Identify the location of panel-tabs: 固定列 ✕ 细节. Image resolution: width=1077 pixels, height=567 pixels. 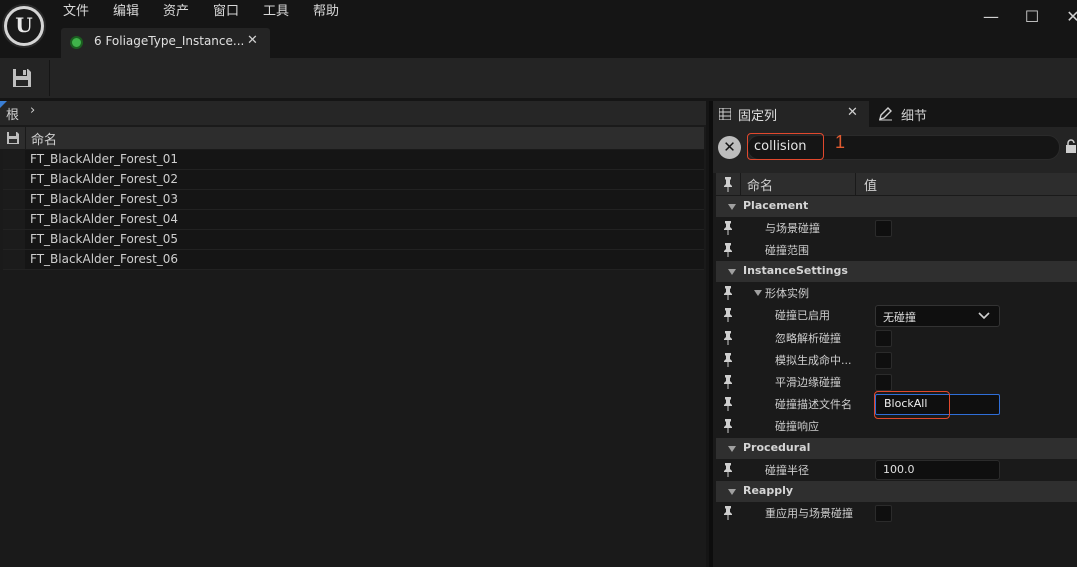
(895, 114).